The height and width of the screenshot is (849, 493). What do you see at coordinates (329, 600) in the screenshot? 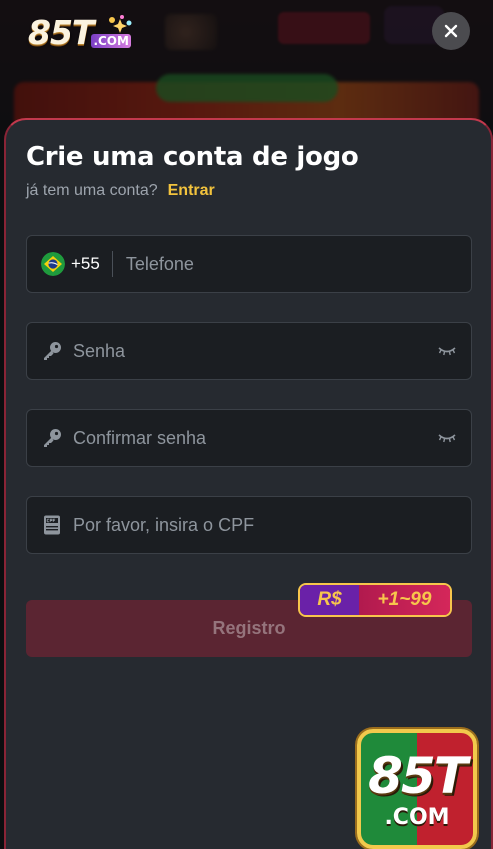
I see `bonus-currency: R$` at bounding box center [329, 600].